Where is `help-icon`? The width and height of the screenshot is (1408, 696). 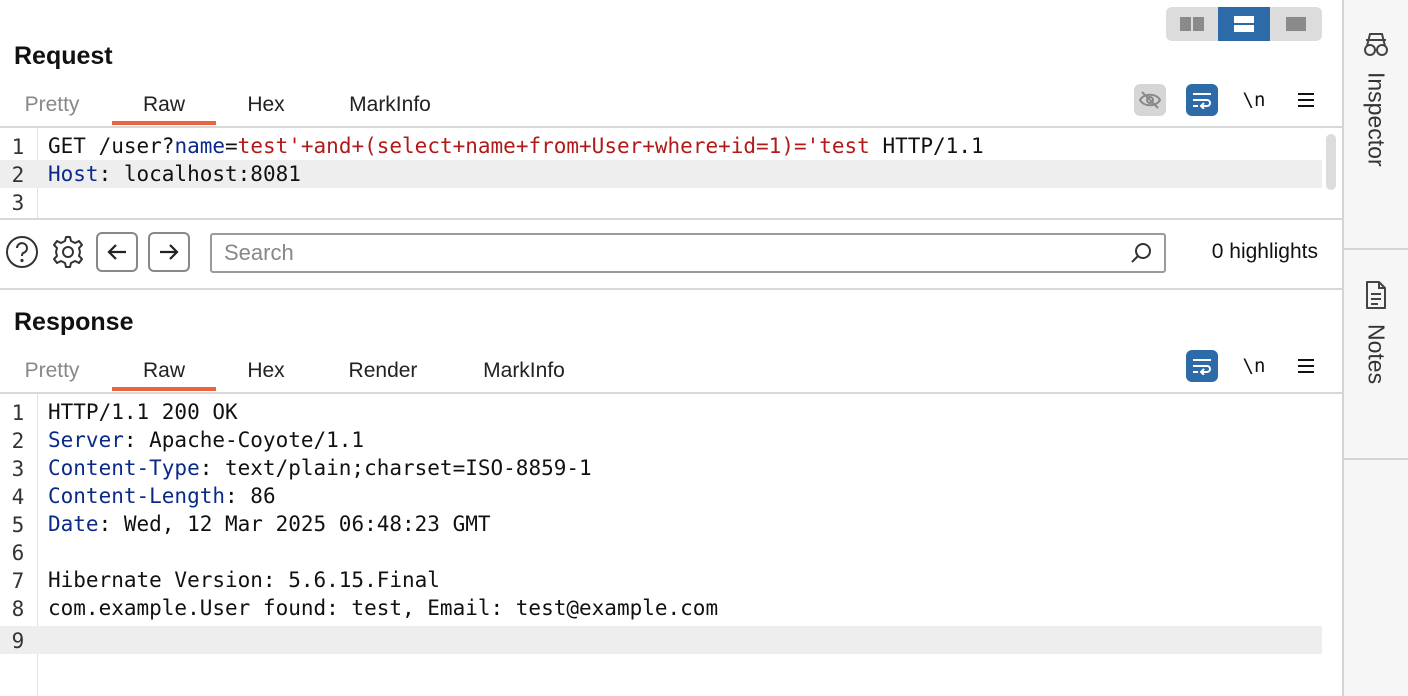
help-icon is located at coordinates (22, 252).